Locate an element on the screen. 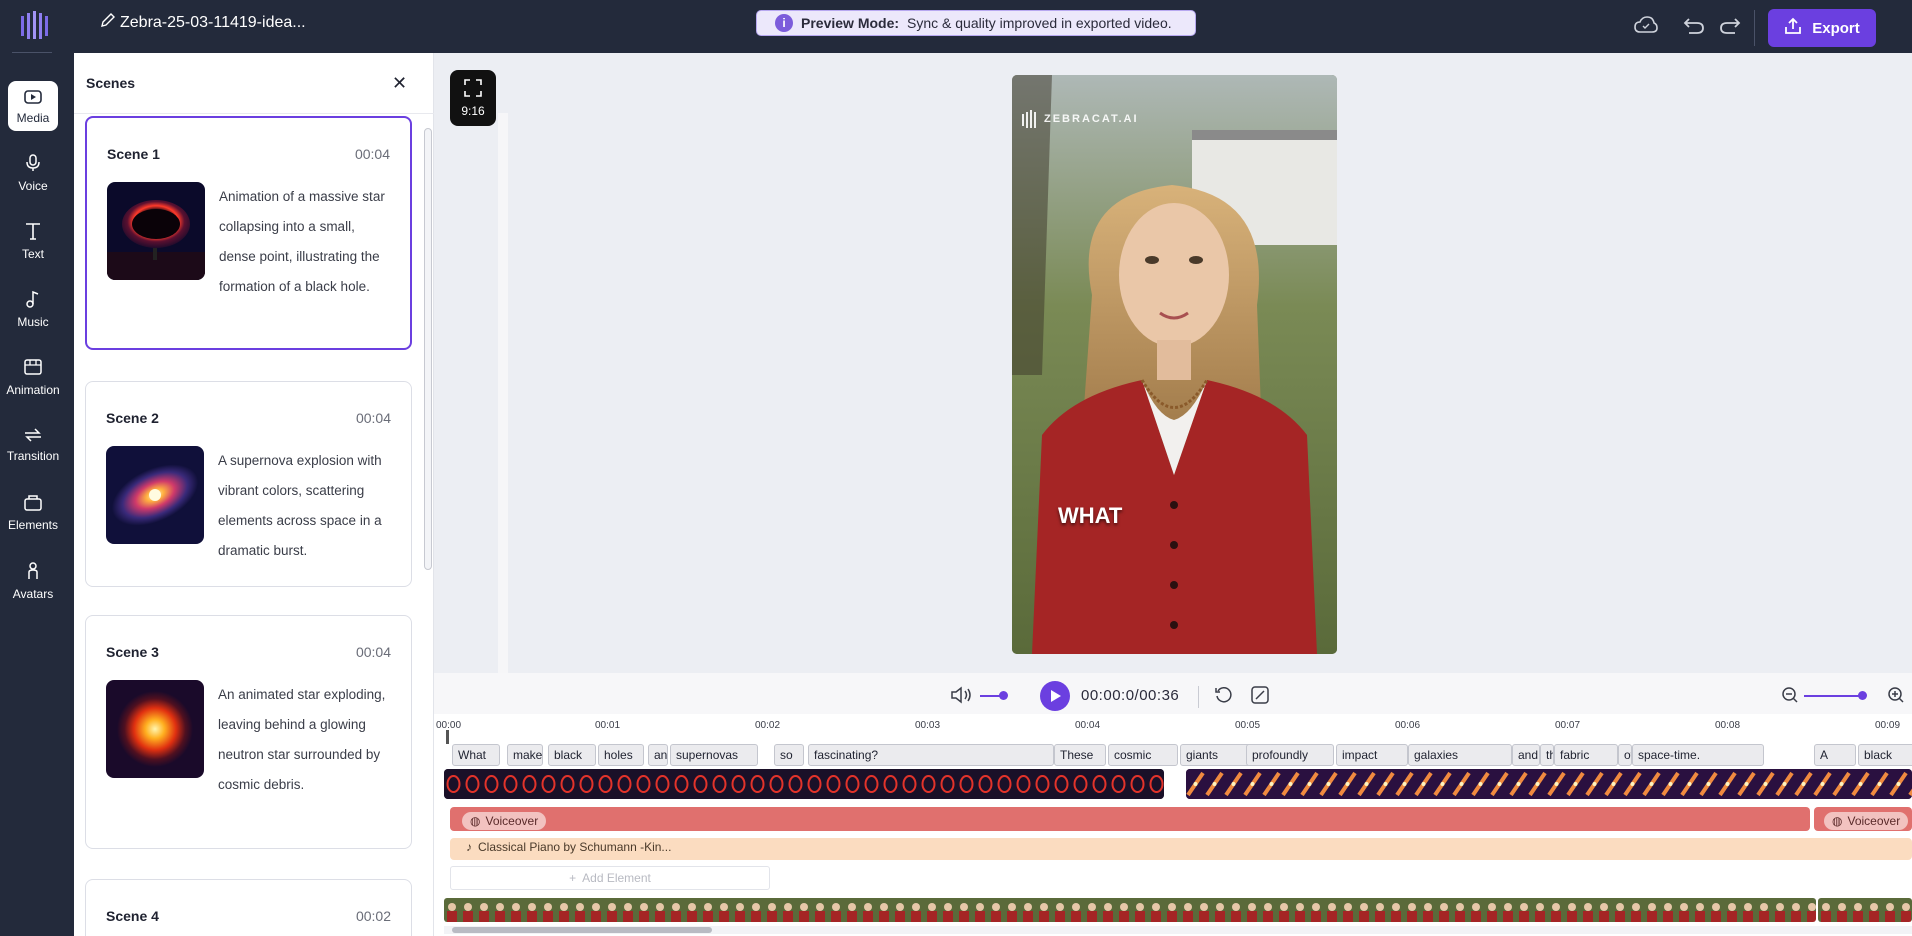  aspect-ratio-label: 9:16 is located at coordinates (473, 110).